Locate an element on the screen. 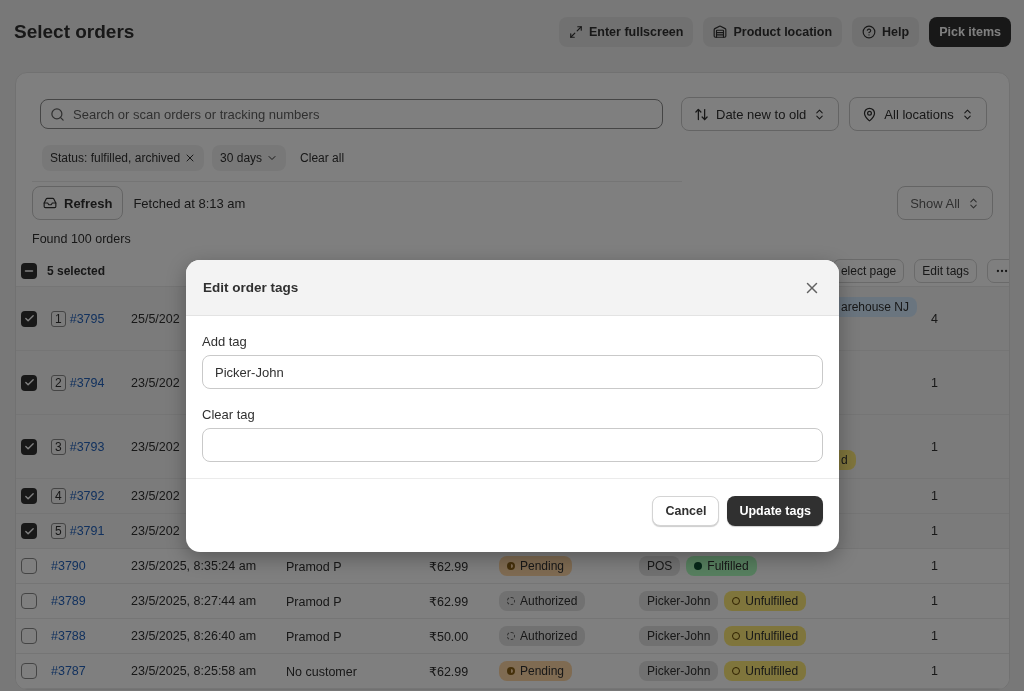 The width and height of the screenshot is (1024, 691). date-cell-text: 23/5/2025, 8:25:58 am is located at coordinates (194, 671).